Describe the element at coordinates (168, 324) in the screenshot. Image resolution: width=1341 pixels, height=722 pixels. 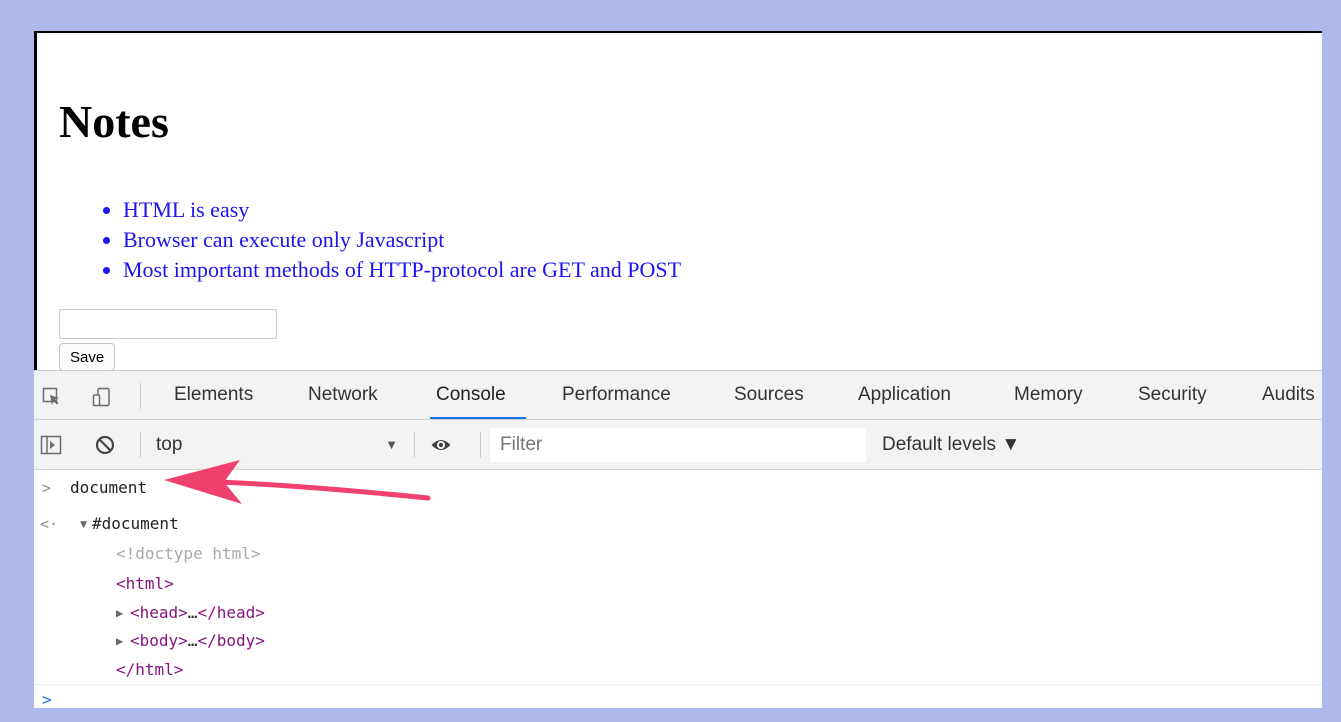
I see `note-input` at that location.